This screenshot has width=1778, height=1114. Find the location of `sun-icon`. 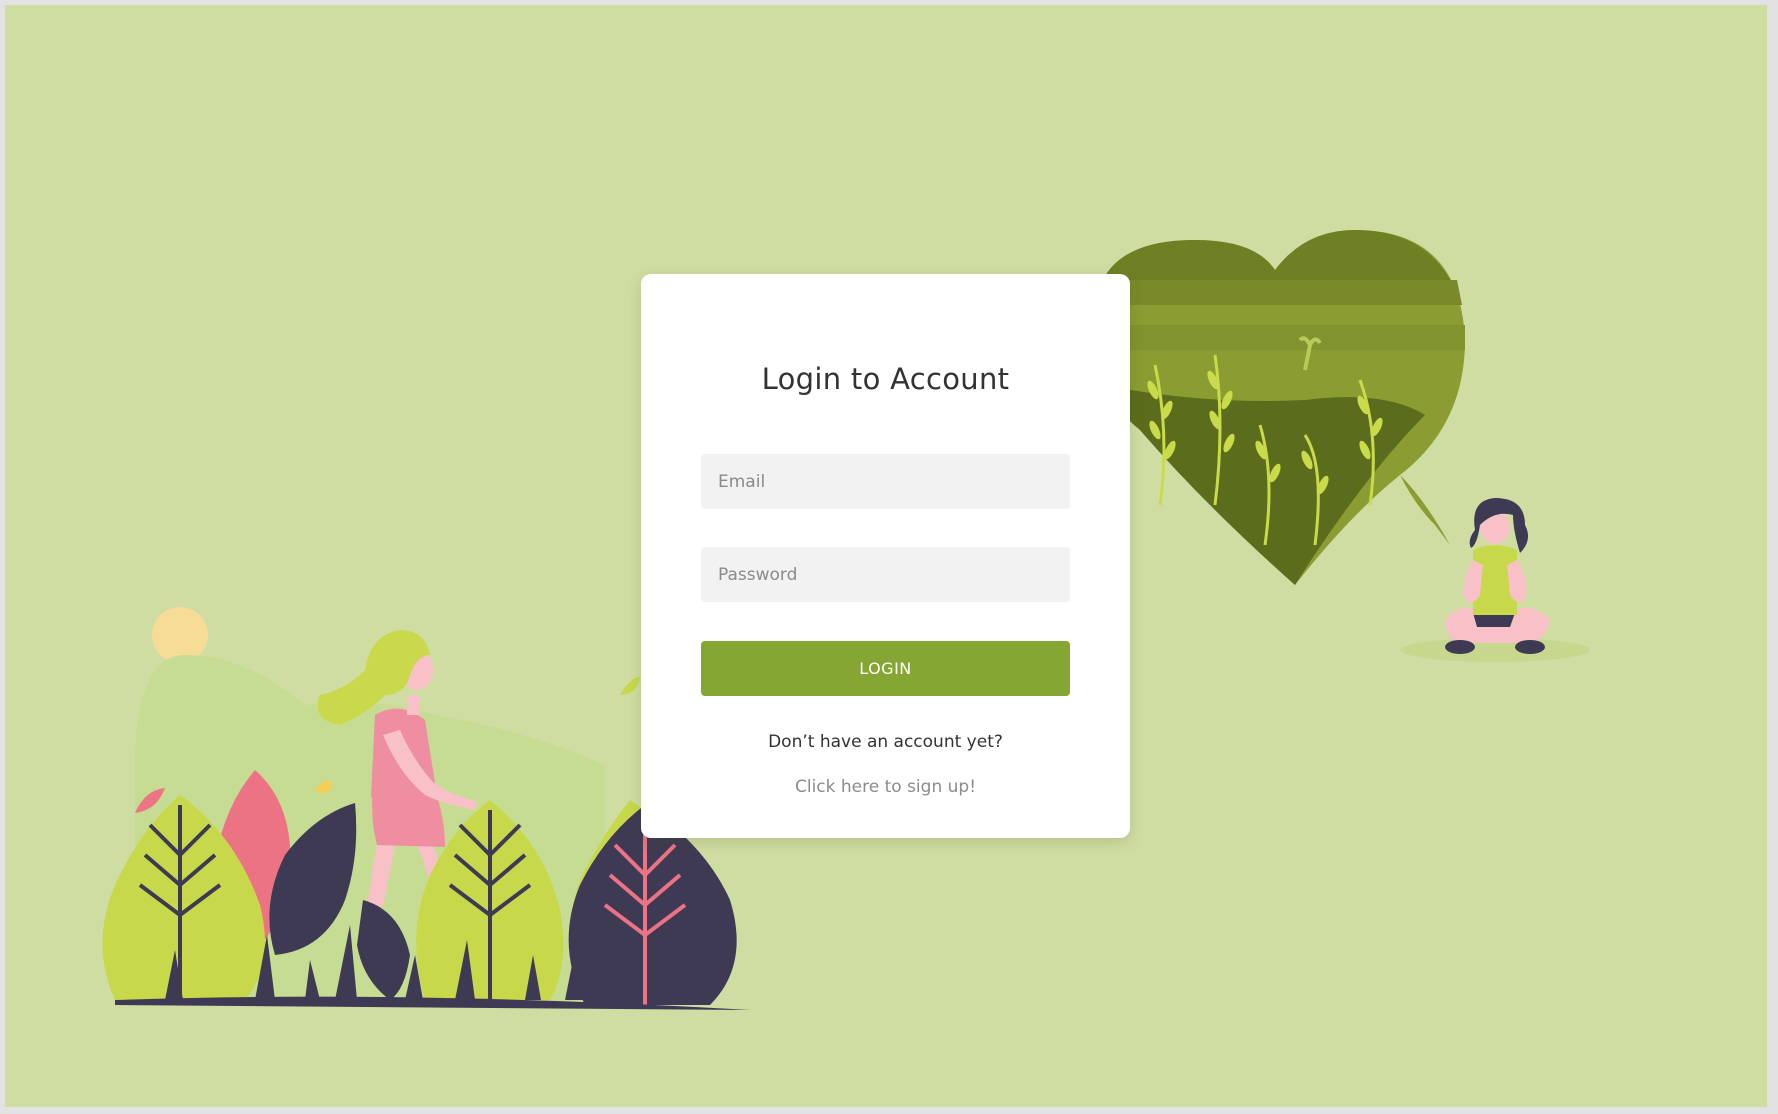

sun-icon is located at coordinates (180, 635).